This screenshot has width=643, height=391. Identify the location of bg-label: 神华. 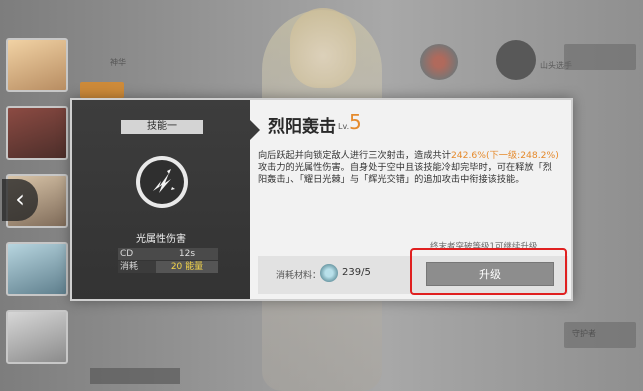
(118, 62).